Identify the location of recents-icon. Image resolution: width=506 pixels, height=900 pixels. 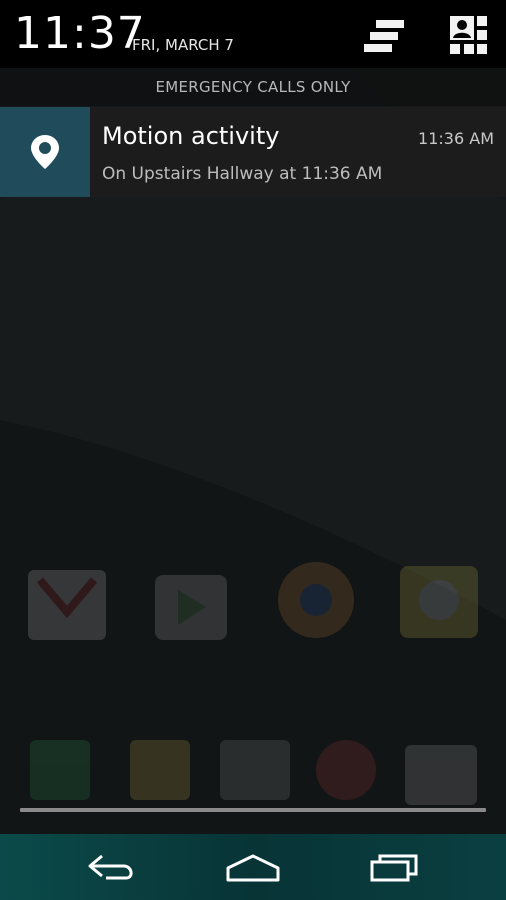
(394, 868).